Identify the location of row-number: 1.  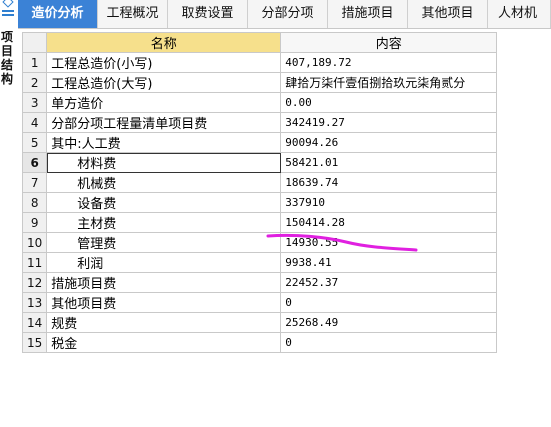
(34, 62).